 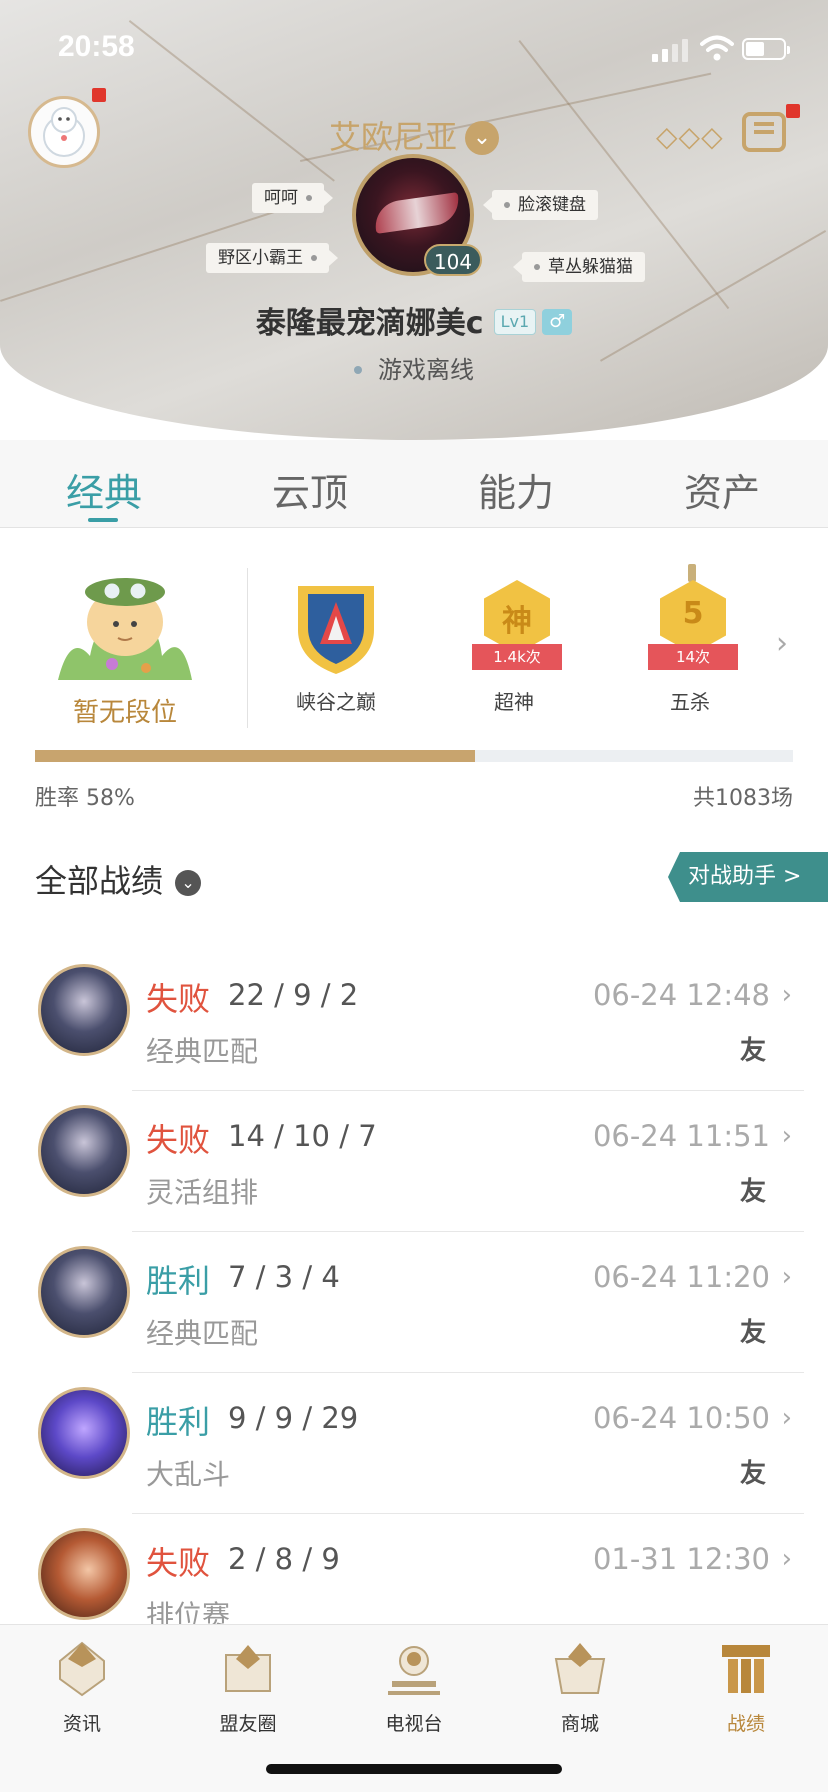 I want to click on profile-tag: 草丛躲猫猫, so click(x=579, y=267).